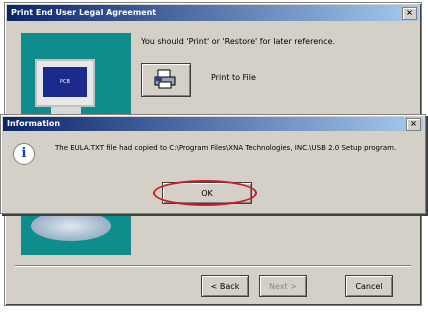  What do you see at coordinates (413, 124) in the screenshot?
I see `dialog-close-button: ×` at bounding box center [413, 124].